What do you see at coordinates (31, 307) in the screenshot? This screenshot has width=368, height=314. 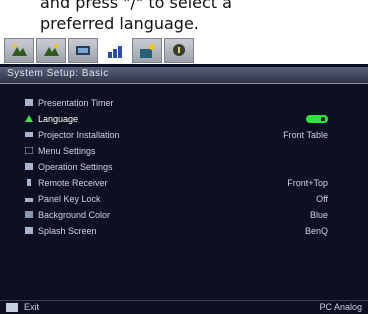 I see `exit-hint: Exit` at bounding box center [31, 307].